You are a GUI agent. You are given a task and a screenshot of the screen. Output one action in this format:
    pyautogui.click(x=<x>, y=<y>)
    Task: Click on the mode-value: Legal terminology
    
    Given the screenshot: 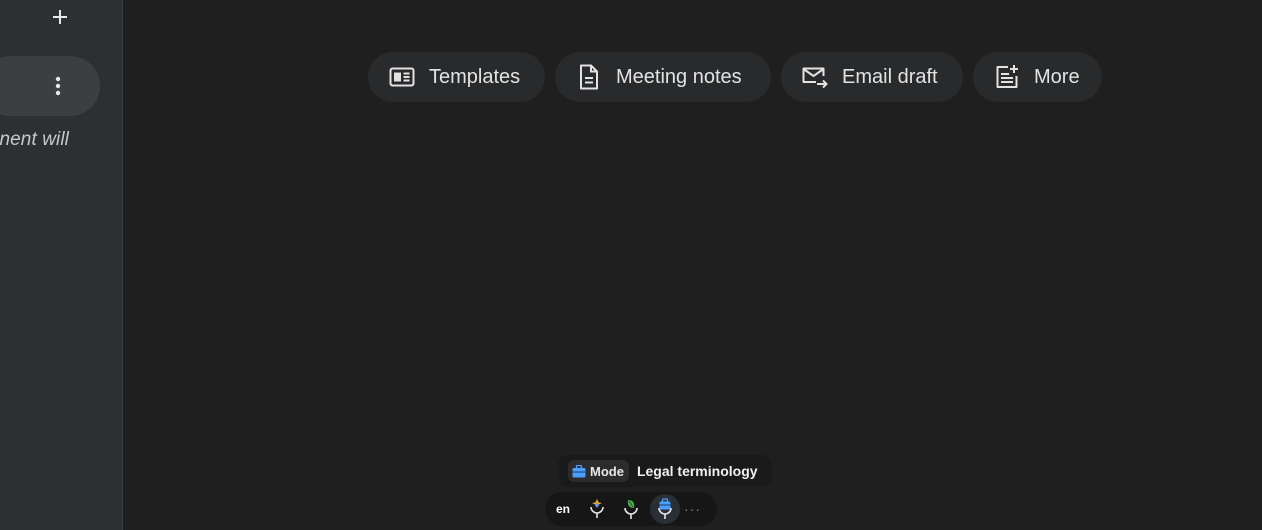 What is the action you would take?
    pyautogui.click(x=697, y=471)
    